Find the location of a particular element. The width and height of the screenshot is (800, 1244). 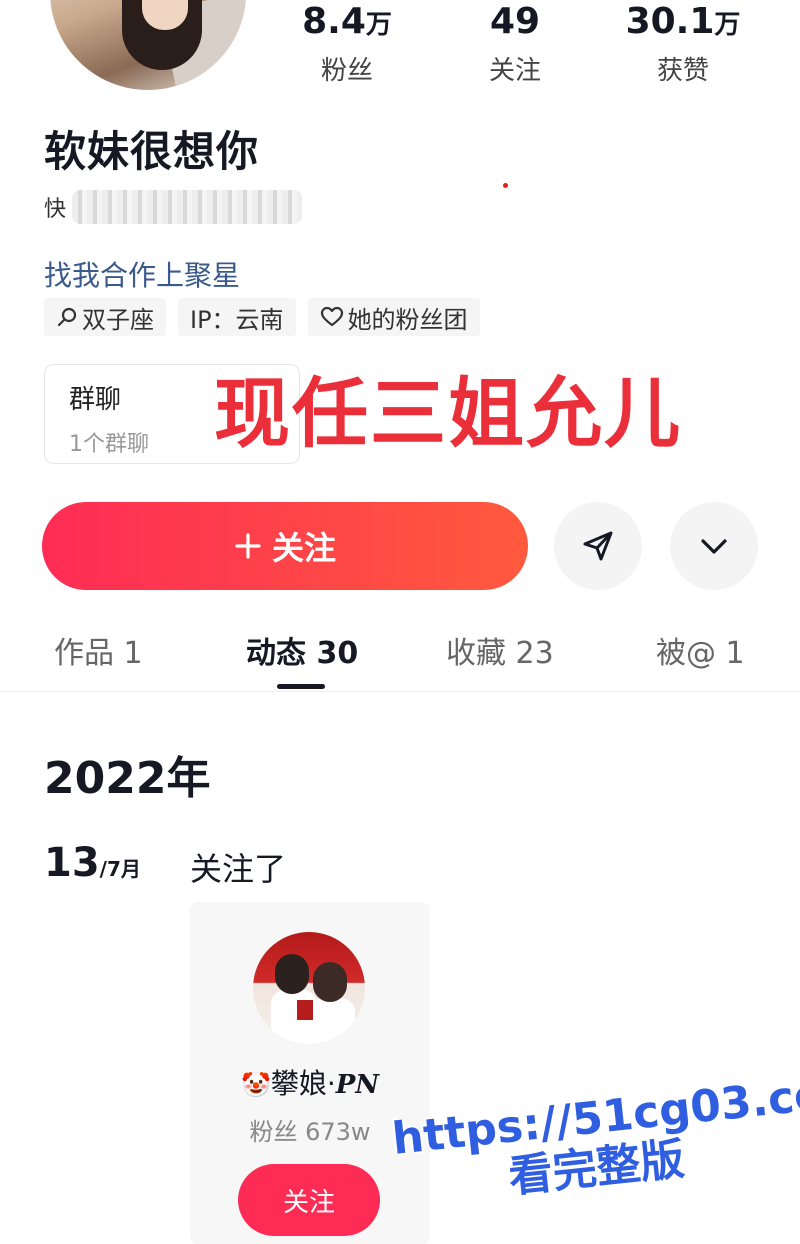

tag-fan-club: 她的粉丝团 is located at coordinates (393, 317).